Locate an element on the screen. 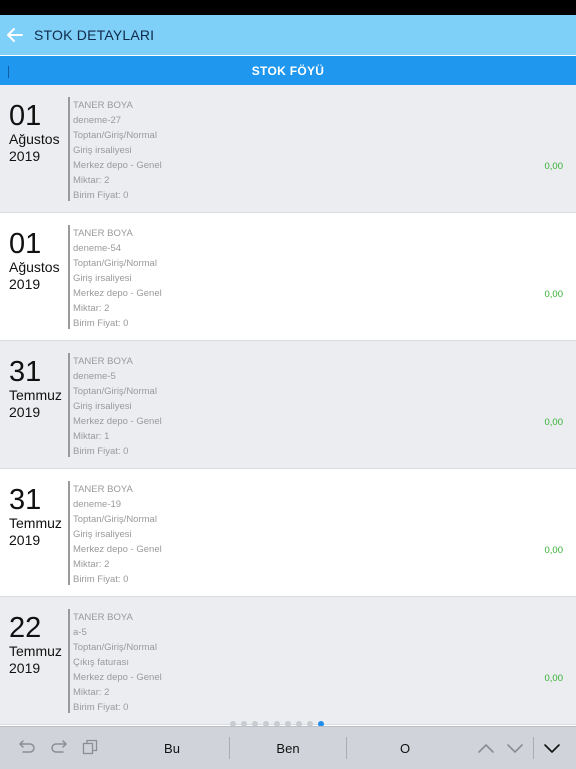  dismiss-keyboard-button is located at coordinates (552, 750).